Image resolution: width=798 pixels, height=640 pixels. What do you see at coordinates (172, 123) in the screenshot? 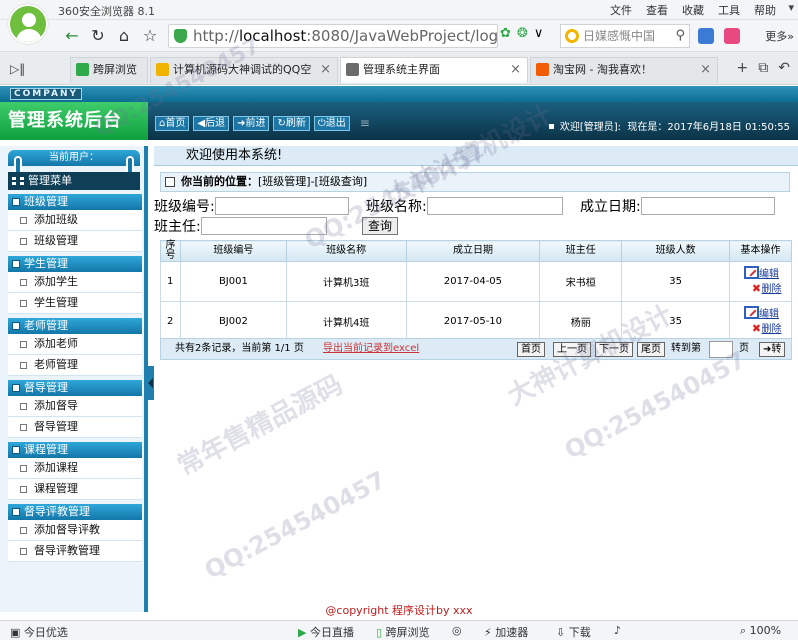
I see `home-button: ⌂首页` at bounding box center [172, 123].